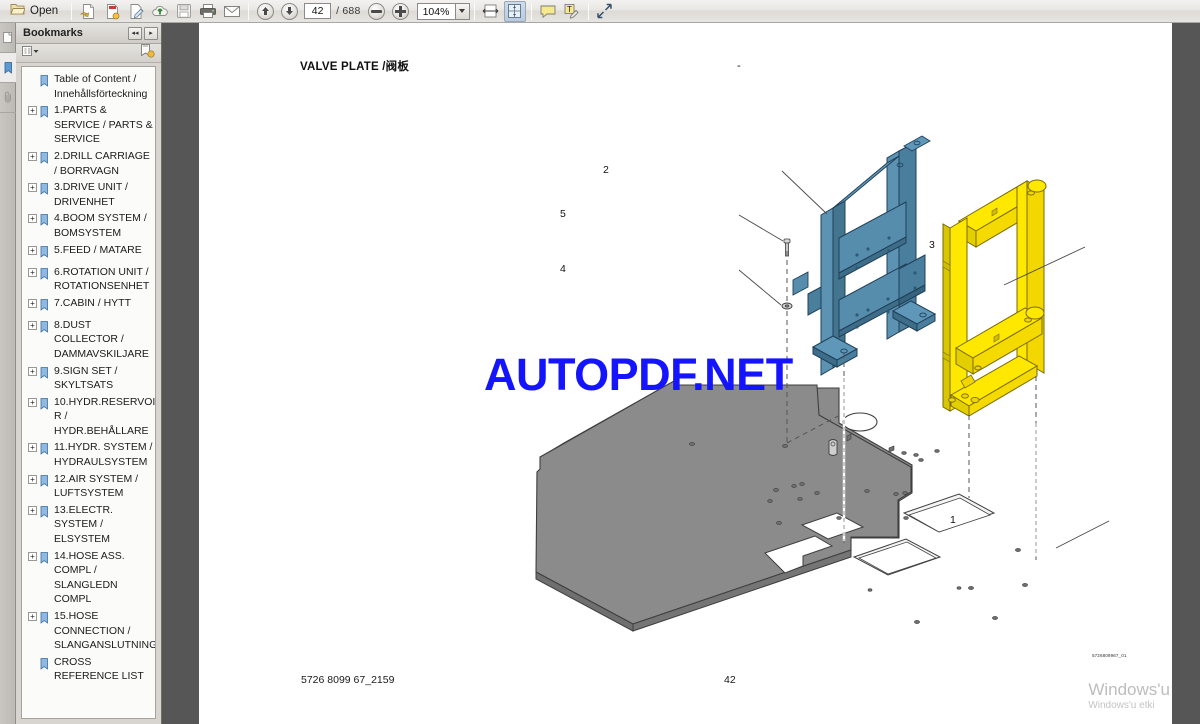 The image size is (1200, 724). What do you see at coordinates (318, 11) in the screenshot?
I see `page-number-input: 42` at bounding box center [318, 11].